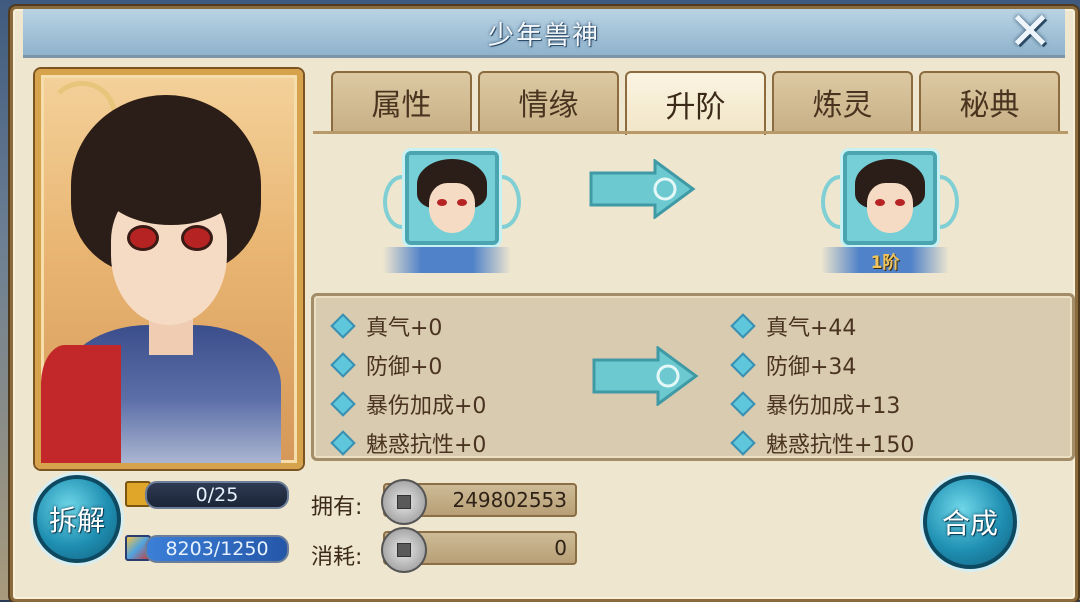  I want to click on tab-manual: 秘典, so click(989, 101).